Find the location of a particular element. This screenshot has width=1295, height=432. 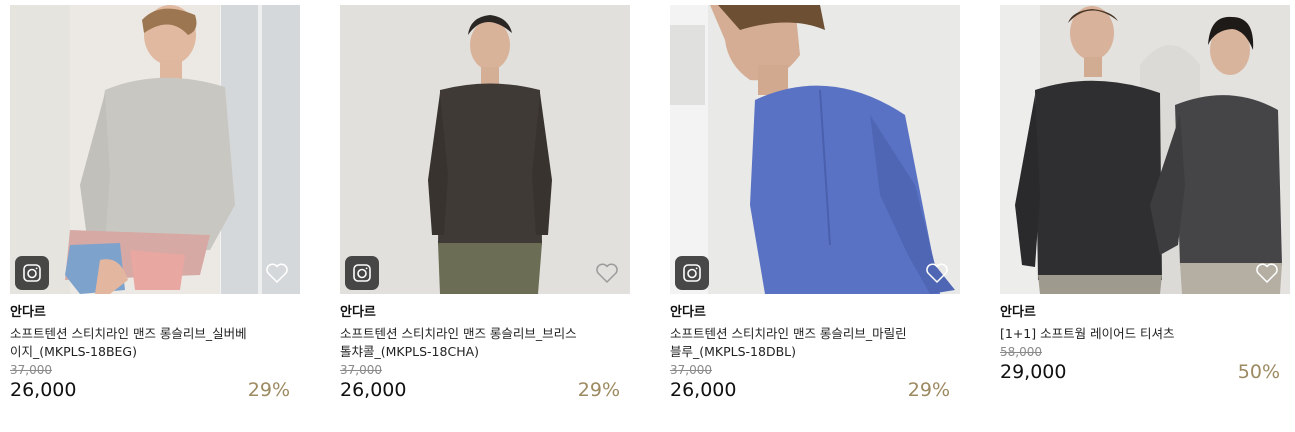

product-name-line: 소프트텐션 스티치라인 맨즈 롱슬리브_마릴린 is located at coordinates (788, 333).